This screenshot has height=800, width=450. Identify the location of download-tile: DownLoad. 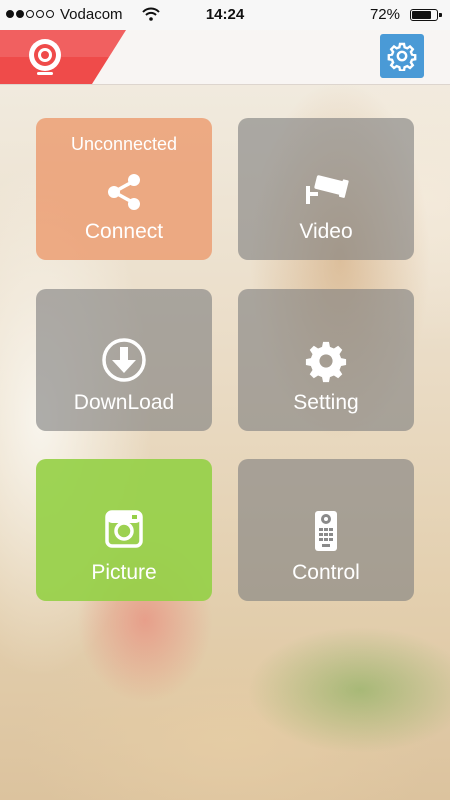
(124, 360).